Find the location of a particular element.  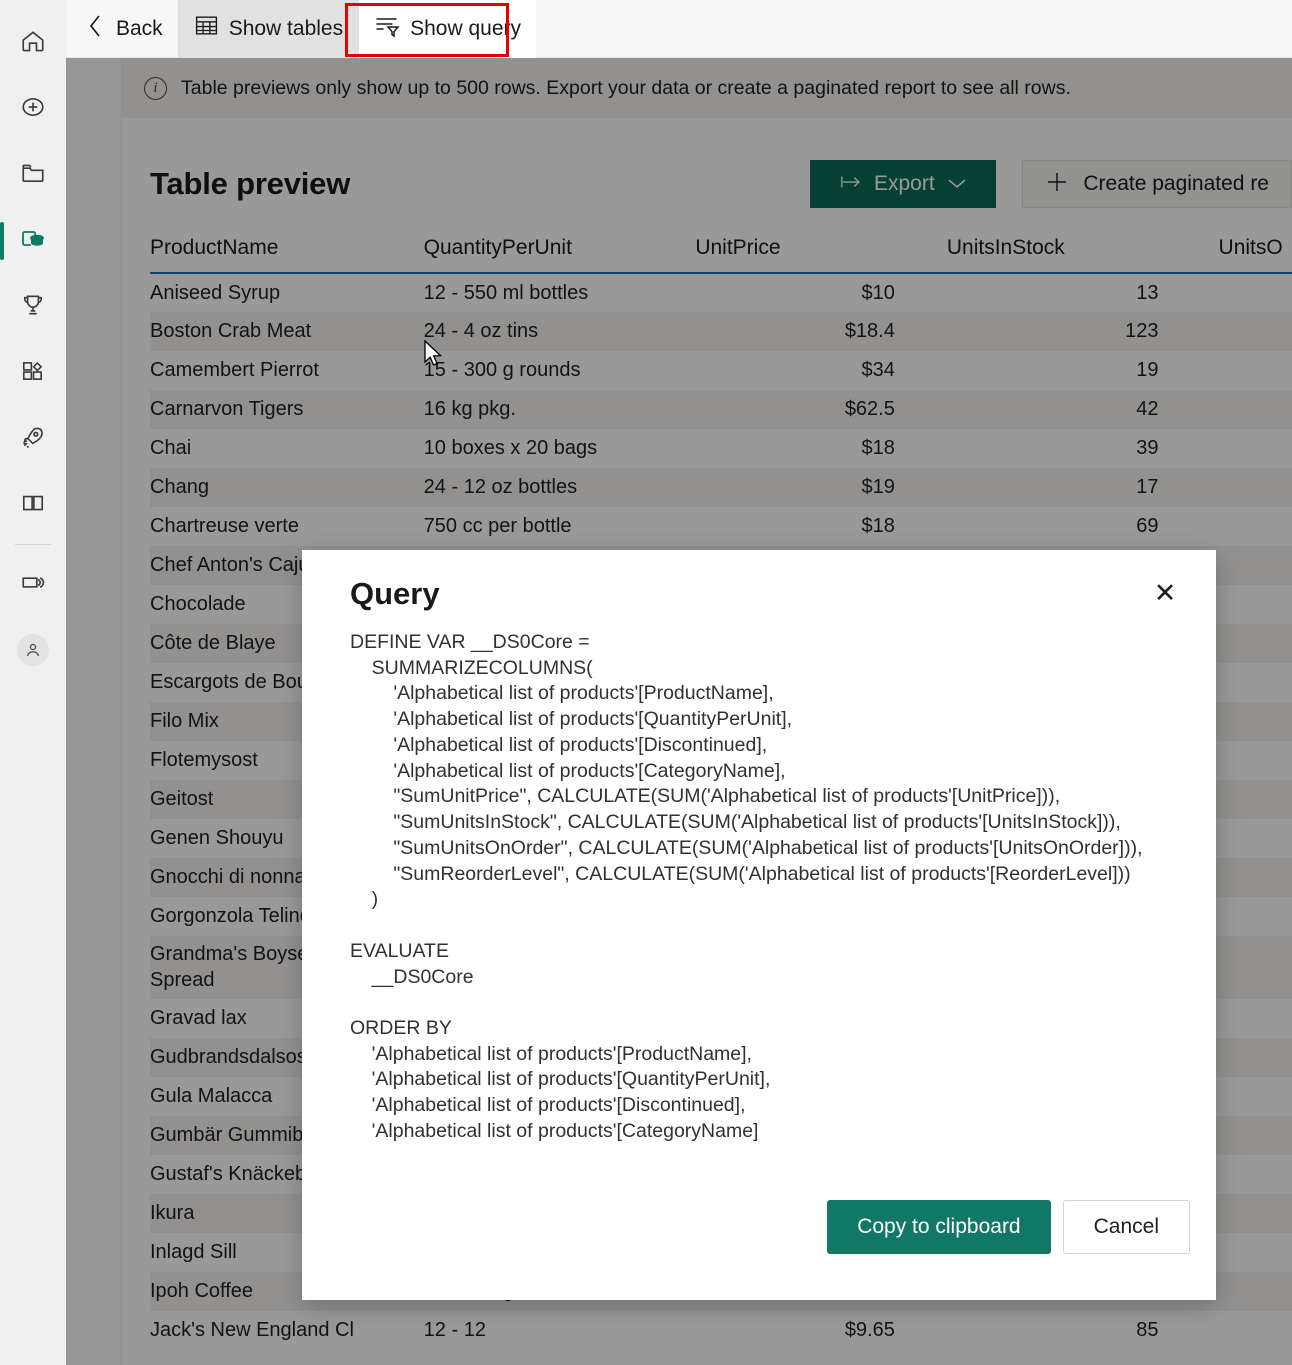

sidebar-item-account is located at coordinates (33, 650).